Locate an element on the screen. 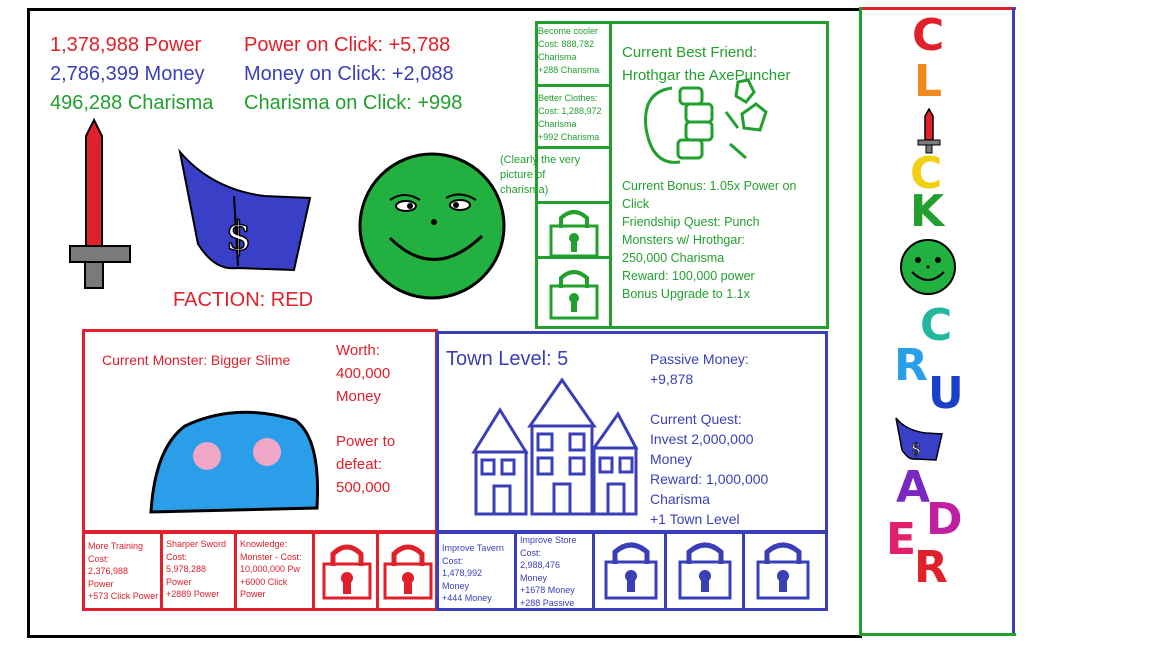 This screenshot has height=648, width=1152. slime-monster is located at coordinates (235, 463).